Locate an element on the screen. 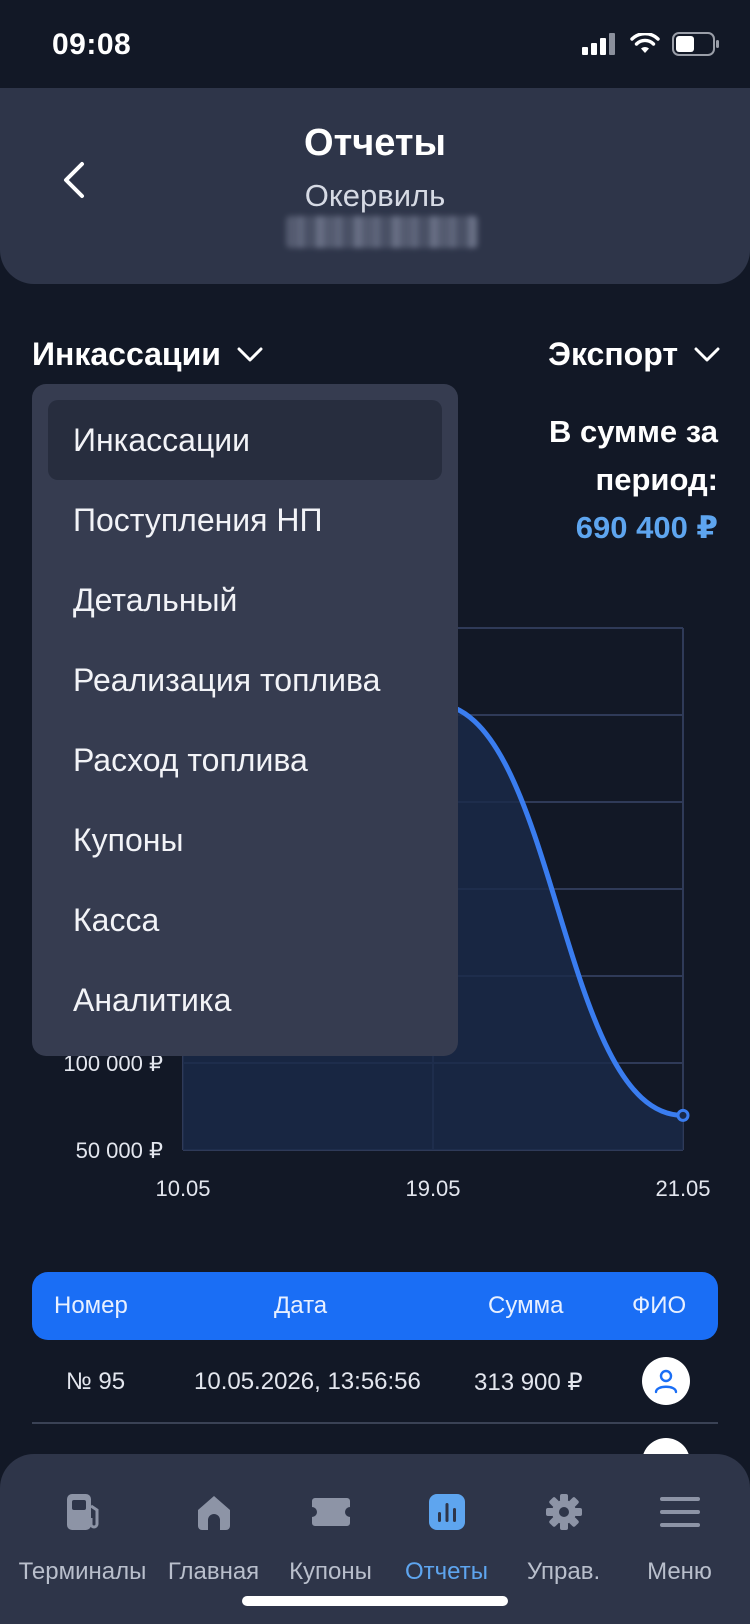  user-avatar-button is located at coordinates (666, 1381).